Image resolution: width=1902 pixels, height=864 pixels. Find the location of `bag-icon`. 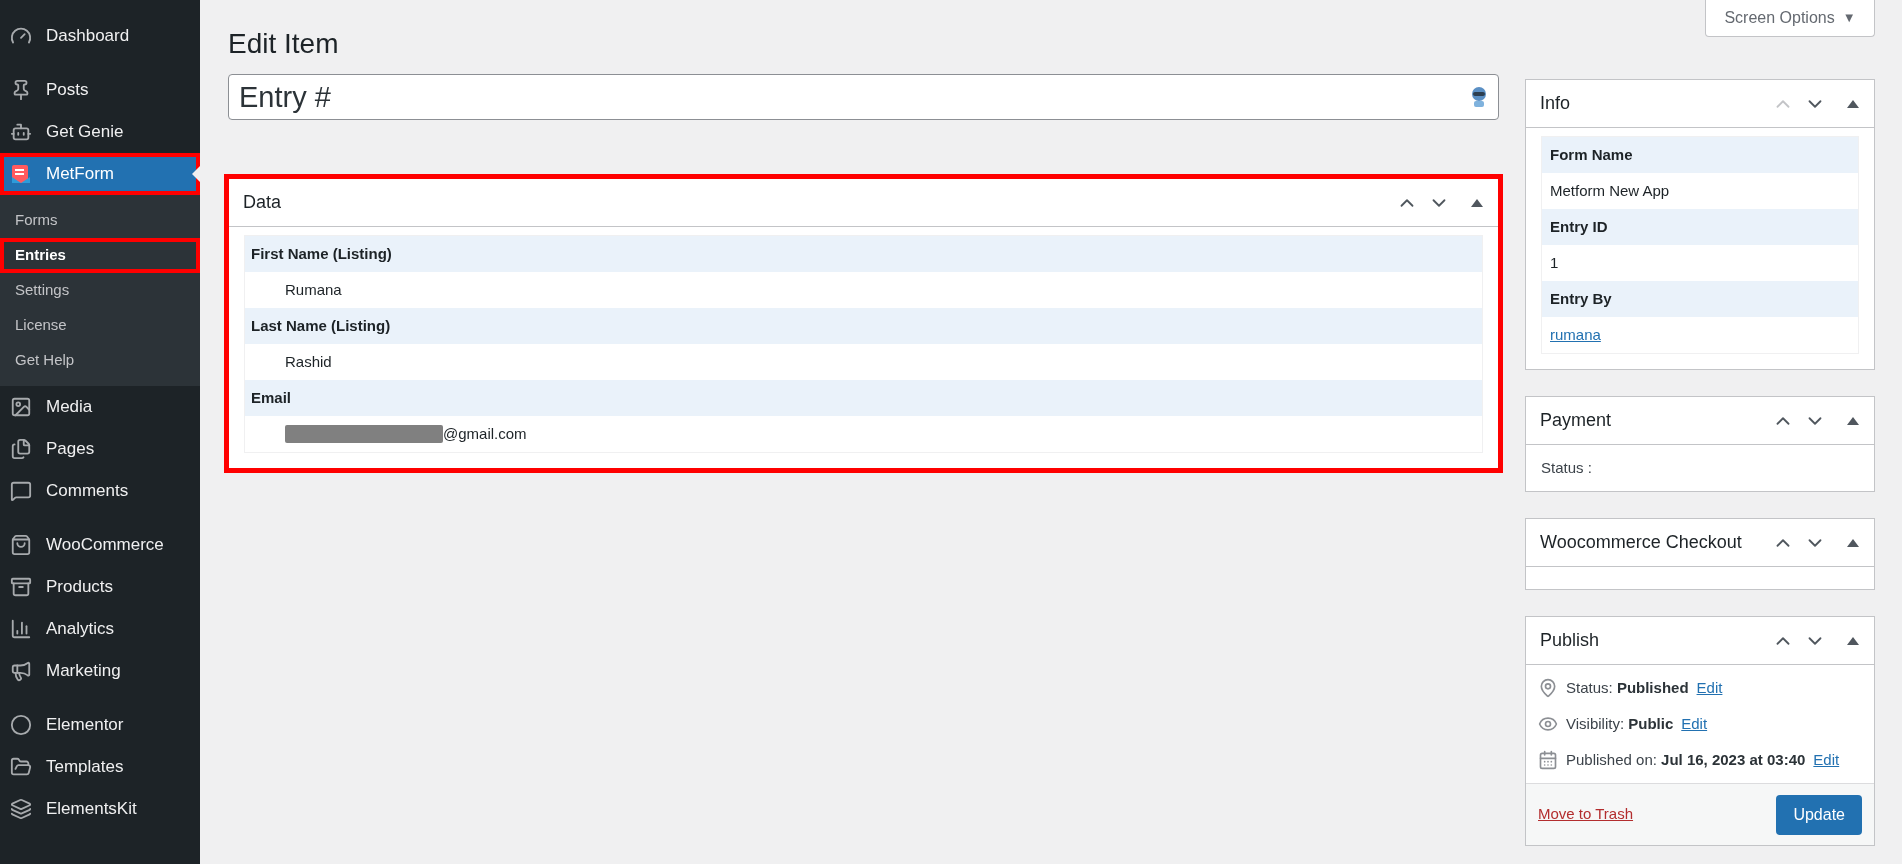

bag-icon is located at coordinates (21, 545).